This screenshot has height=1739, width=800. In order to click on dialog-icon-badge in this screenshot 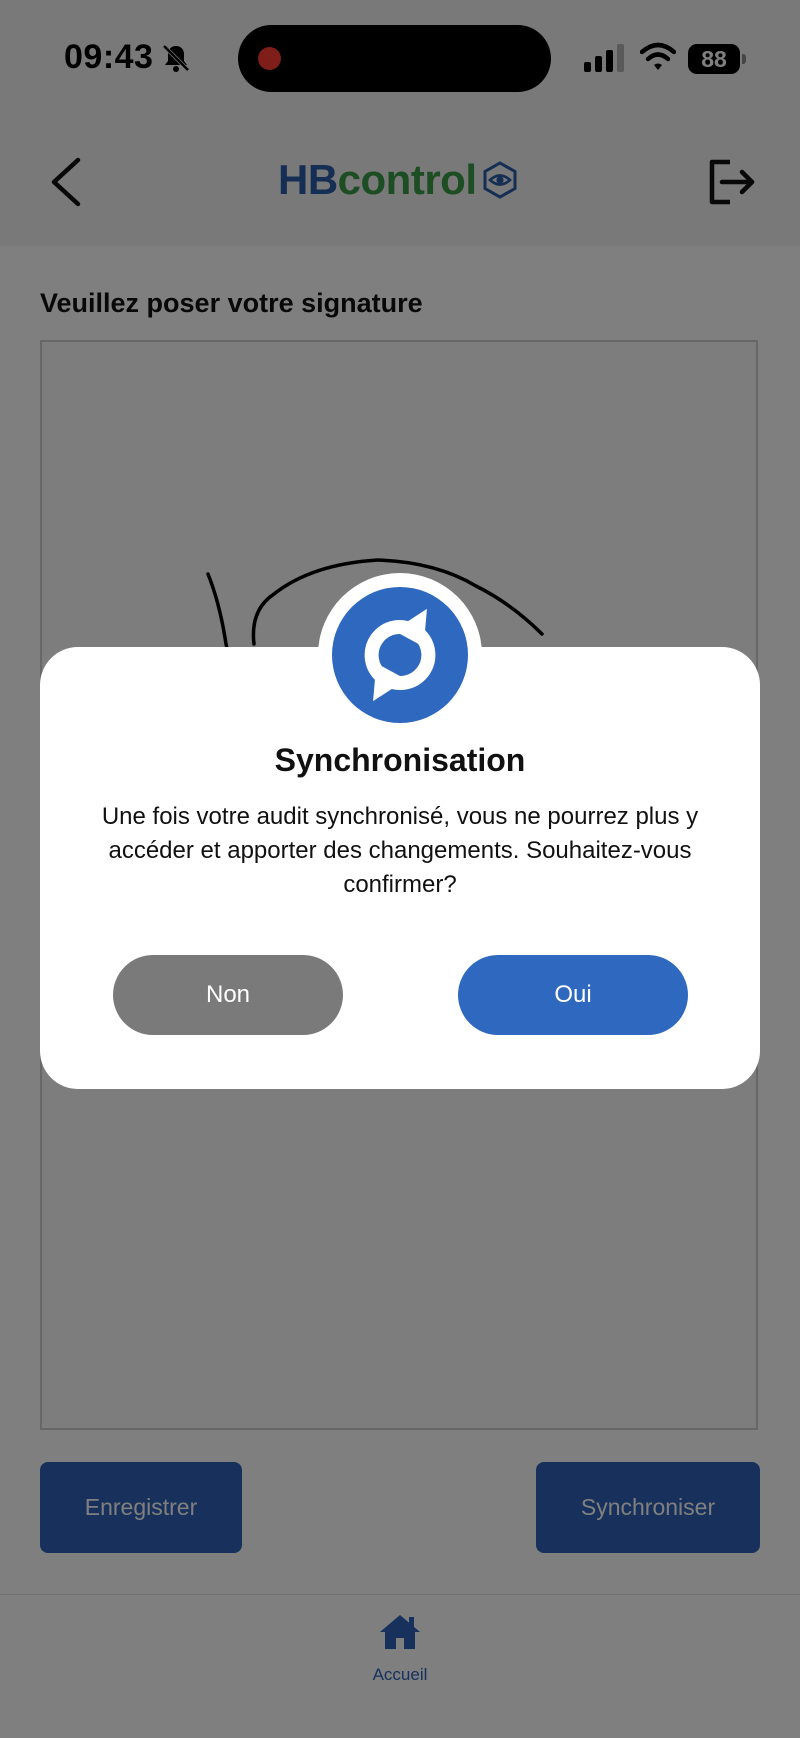, I will do `click(400, 655)`.